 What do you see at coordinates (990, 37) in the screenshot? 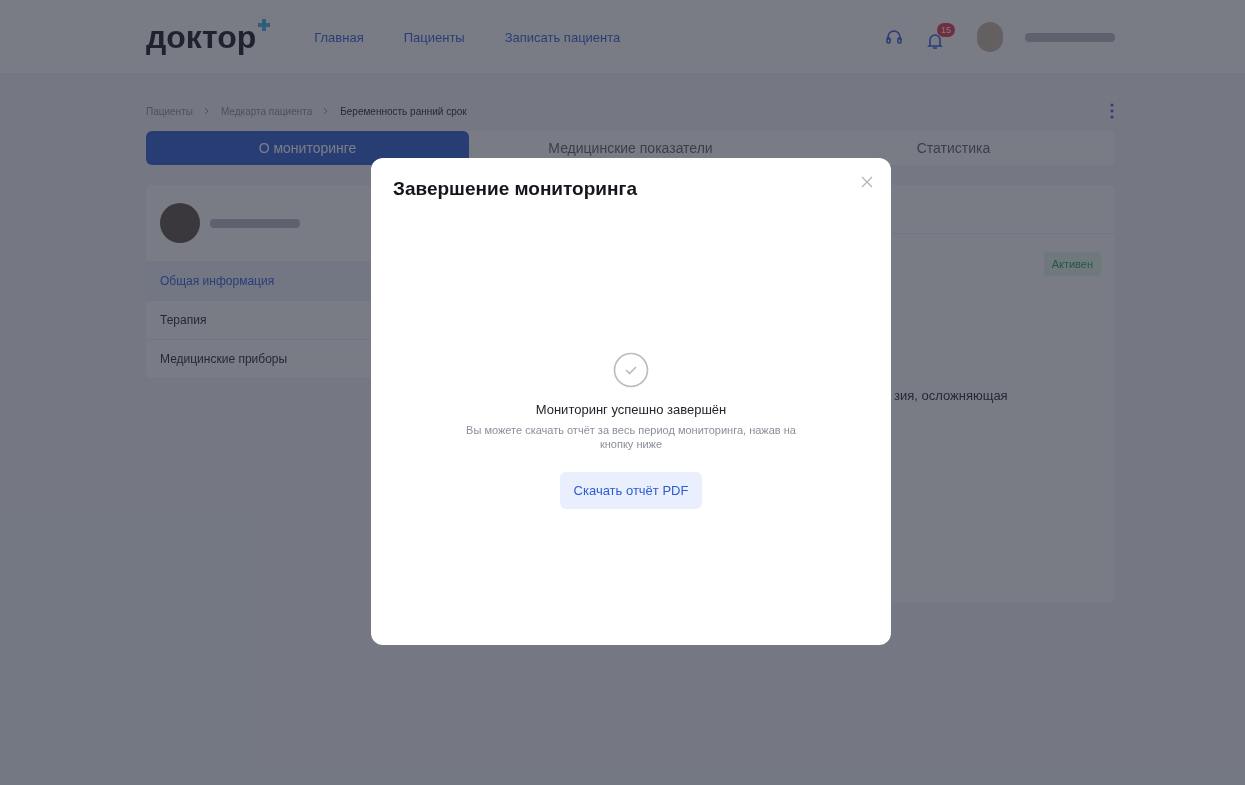
I see `avatar` at bounding box center [990, 37].